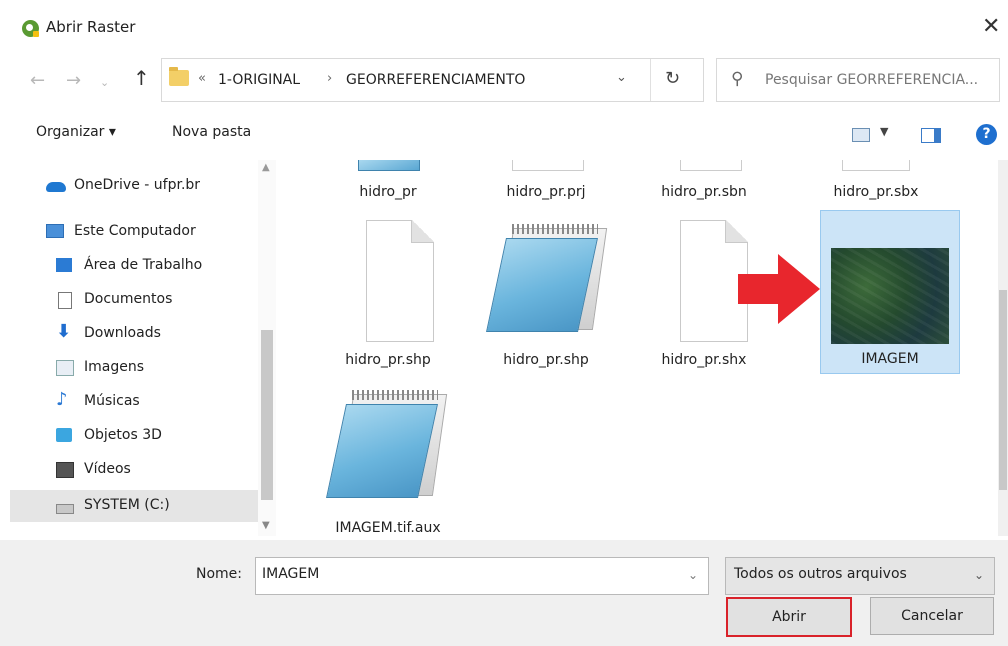  I want to click on sidebar-item-label: Músicas, so click(112, 401).